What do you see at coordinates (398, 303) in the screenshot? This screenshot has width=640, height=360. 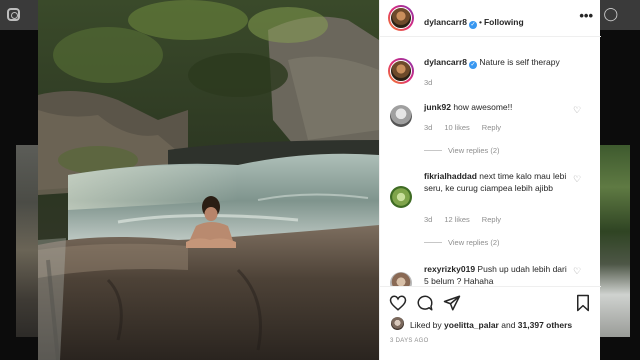 I see `heart-icon` at bounding box center [398, 303].